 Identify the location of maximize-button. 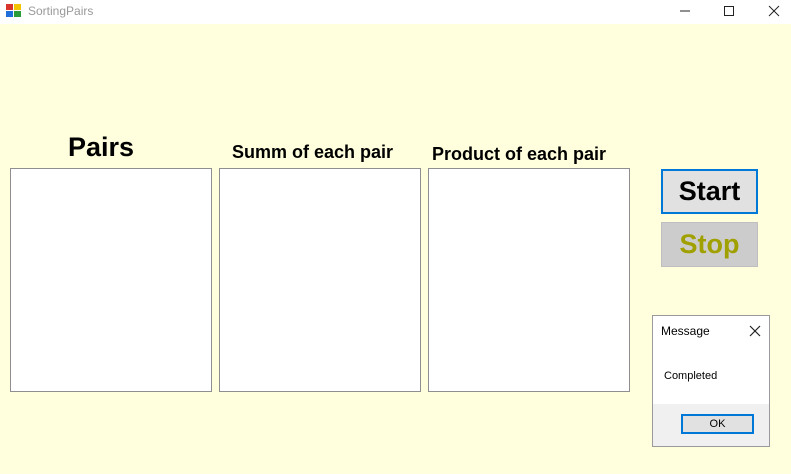
(728, 11).